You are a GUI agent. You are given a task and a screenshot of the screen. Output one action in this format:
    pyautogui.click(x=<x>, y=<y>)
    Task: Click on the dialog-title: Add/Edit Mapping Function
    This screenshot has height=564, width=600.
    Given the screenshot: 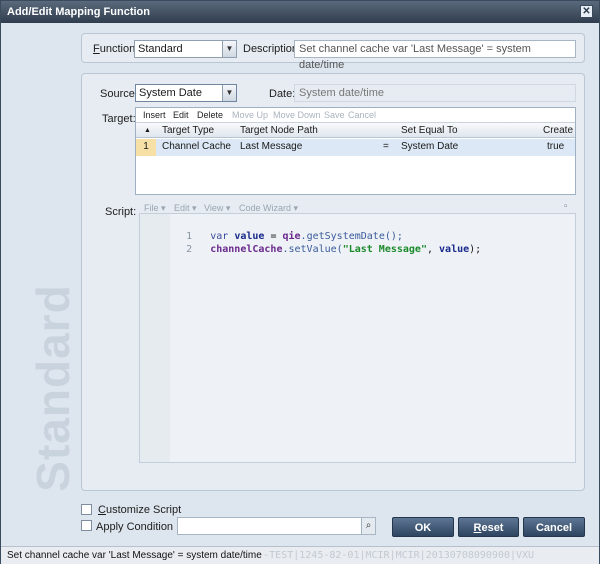 What is the action you would take?
    pyautogui.click(x=78, y=12)
    